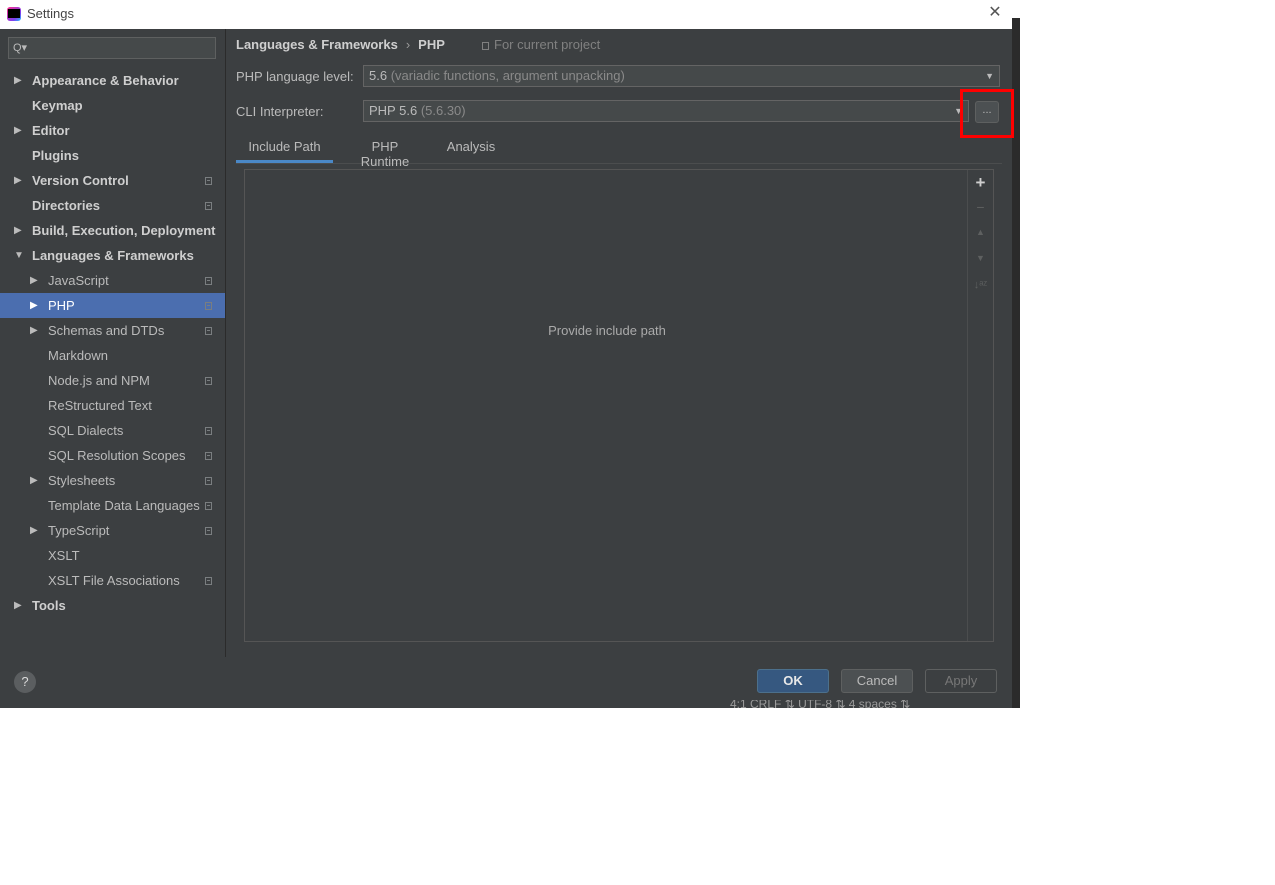 The width and height of the screenshot is (1275, 885). I want to click on sidebar-item-label: ReStructured Text, so click(100, 405).